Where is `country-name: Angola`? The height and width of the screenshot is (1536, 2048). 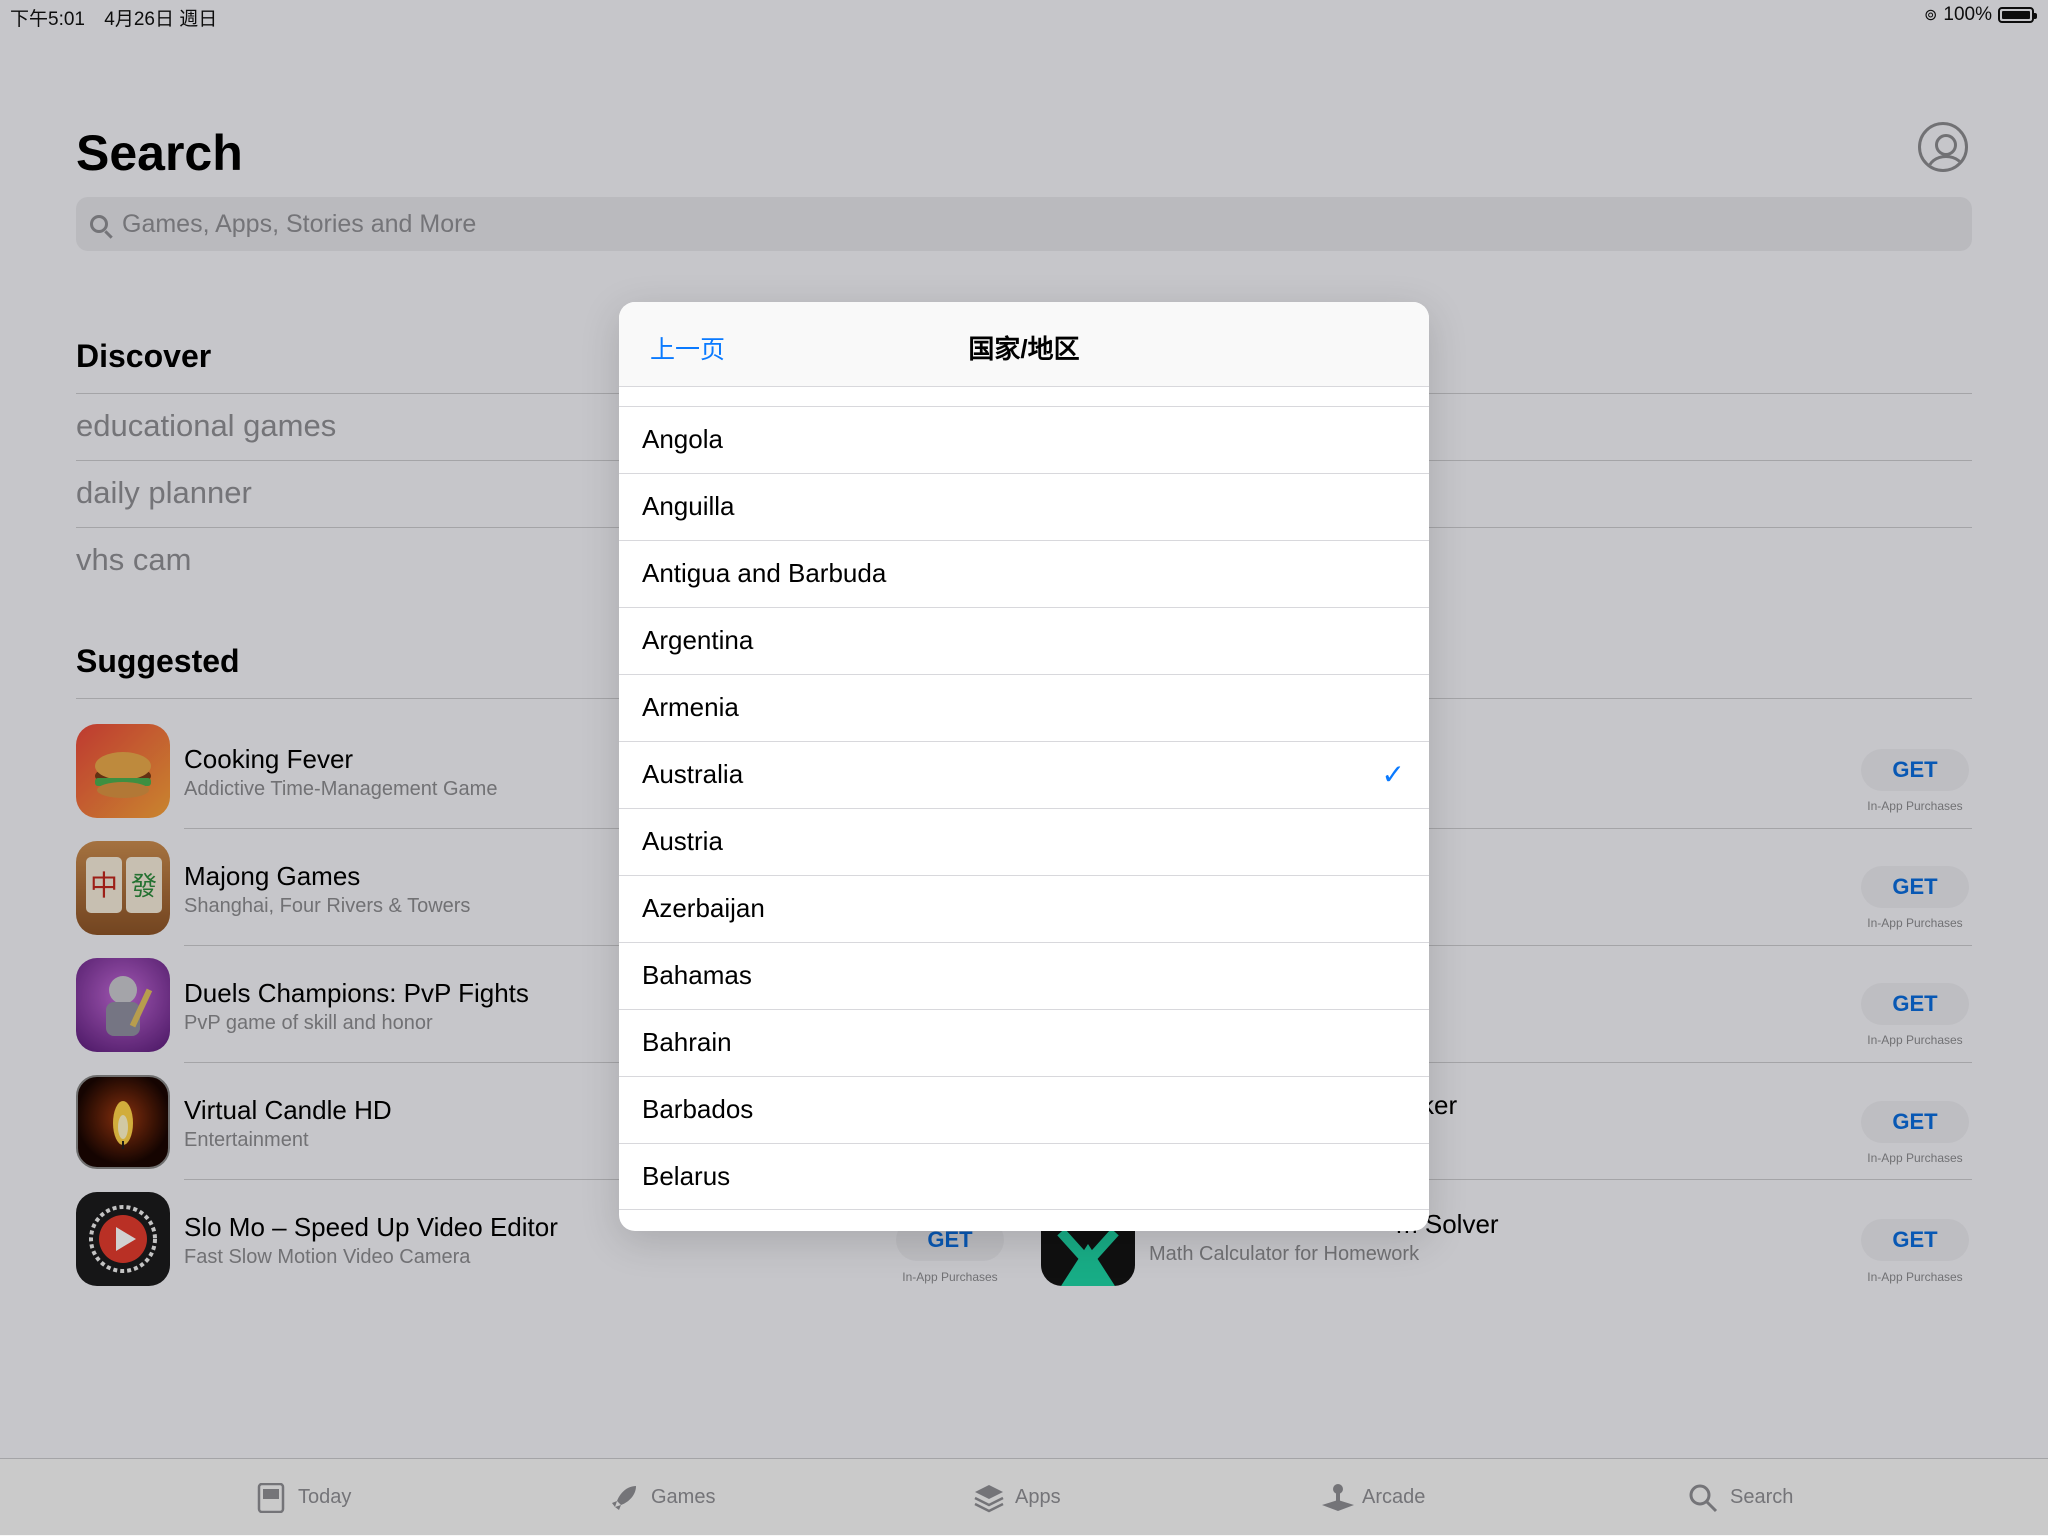 country-name: Angola is located at coordinates (682, 439).